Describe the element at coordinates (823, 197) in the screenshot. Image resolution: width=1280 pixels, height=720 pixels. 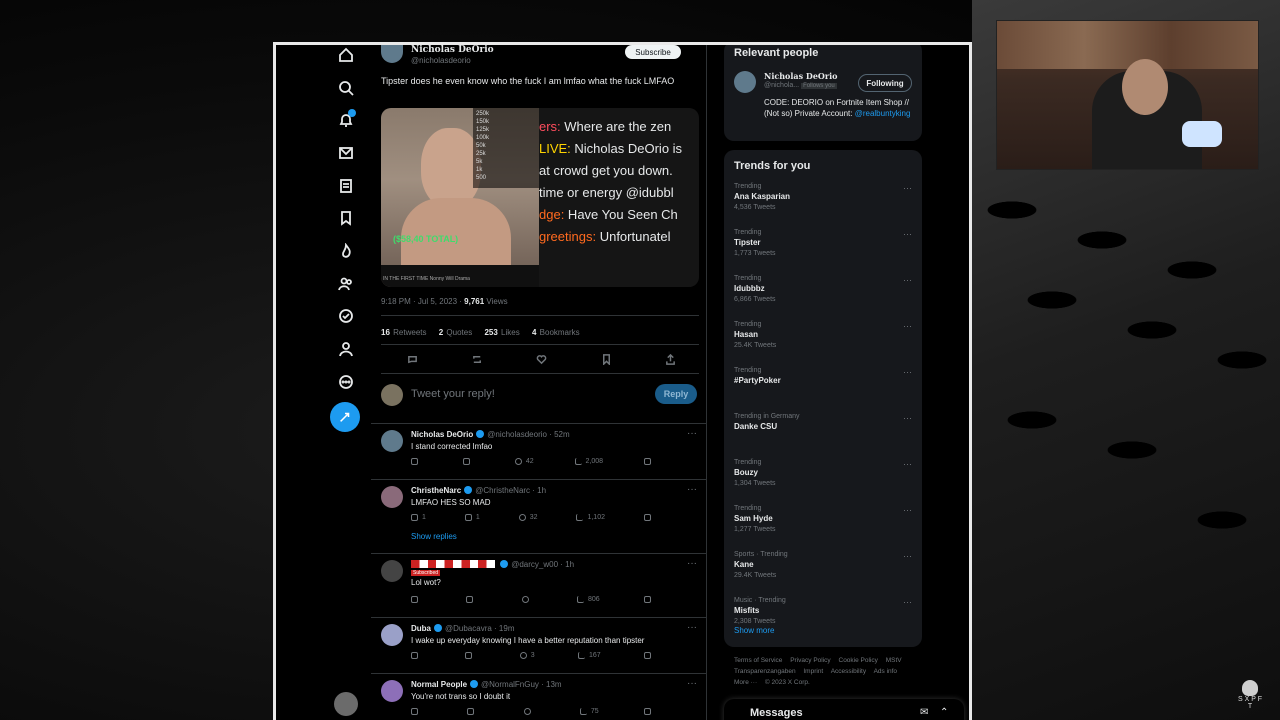
I see `trend-item: Trending Ana Kasparian 4,536 Tweets ···` at that location.